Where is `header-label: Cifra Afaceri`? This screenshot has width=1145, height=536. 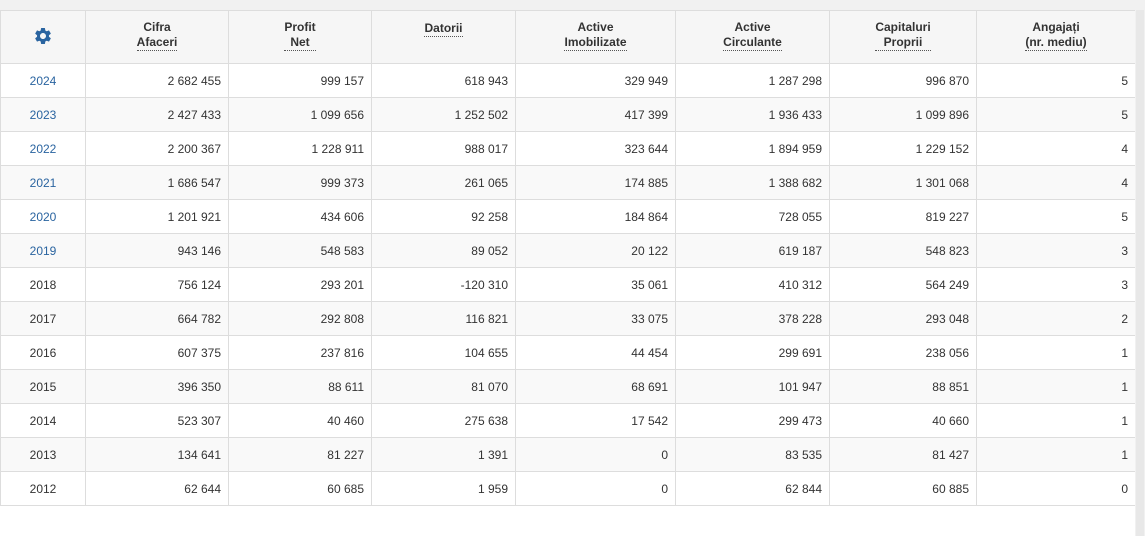
header-label: Cifra Afaceri is located at coordinates (157, 35).